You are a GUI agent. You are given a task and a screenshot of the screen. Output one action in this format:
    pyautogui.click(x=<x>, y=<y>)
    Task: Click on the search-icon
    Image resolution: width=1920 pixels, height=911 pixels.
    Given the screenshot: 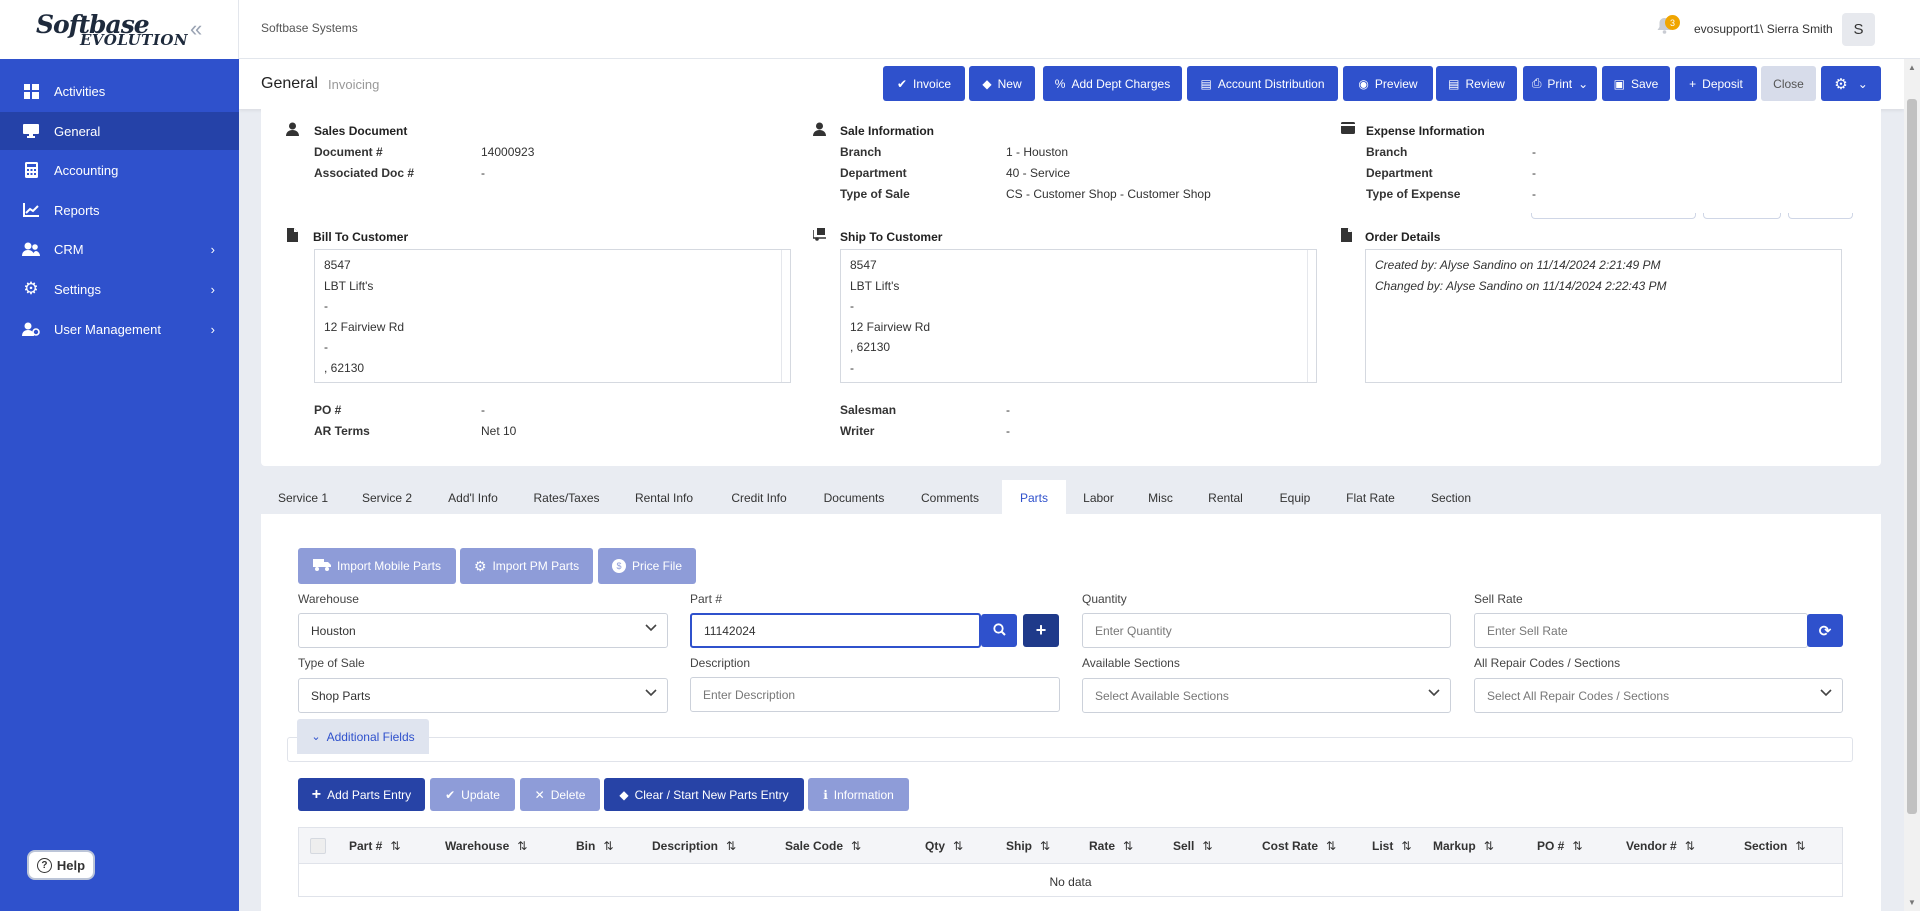 What is the action you would take?
    pyautogui.click(x=999, y=630)
    